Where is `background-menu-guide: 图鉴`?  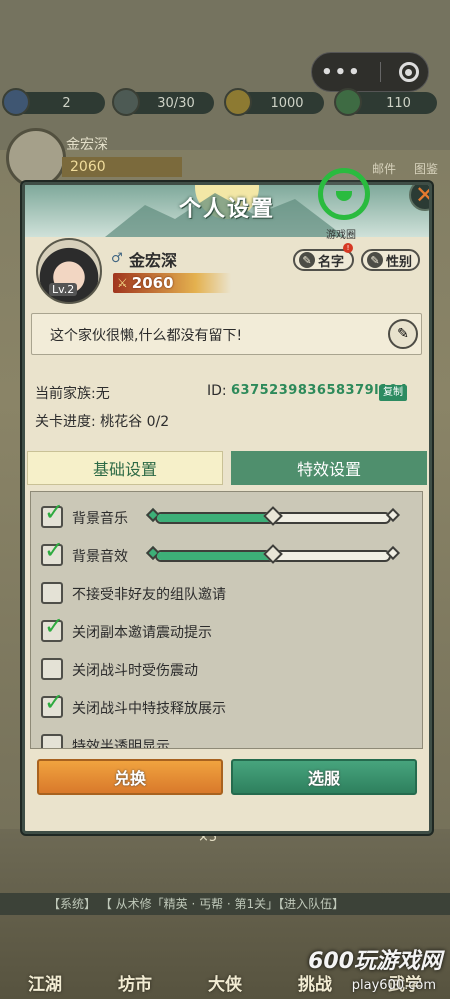
background-menu-guide: 图鉴 is located at coordinates (426, 169).